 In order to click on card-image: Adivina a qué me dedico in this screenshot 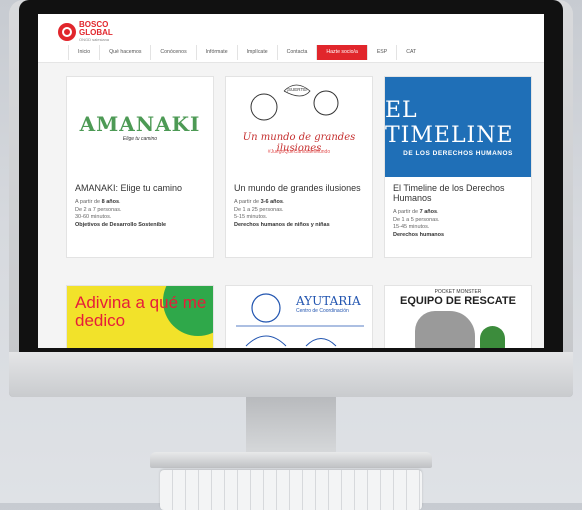, I will do `click(140, 317)`.